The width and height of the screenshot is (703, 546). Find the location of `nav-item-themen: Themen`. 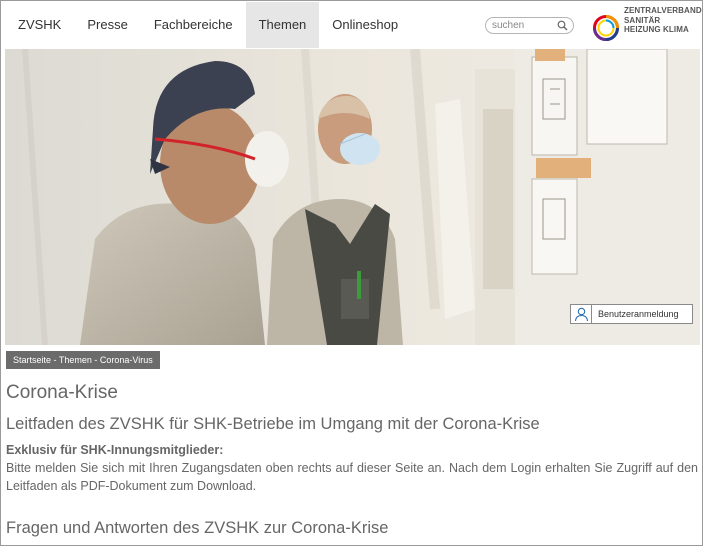

nav-item-themen: Themen is located at coordinates (282, 25).